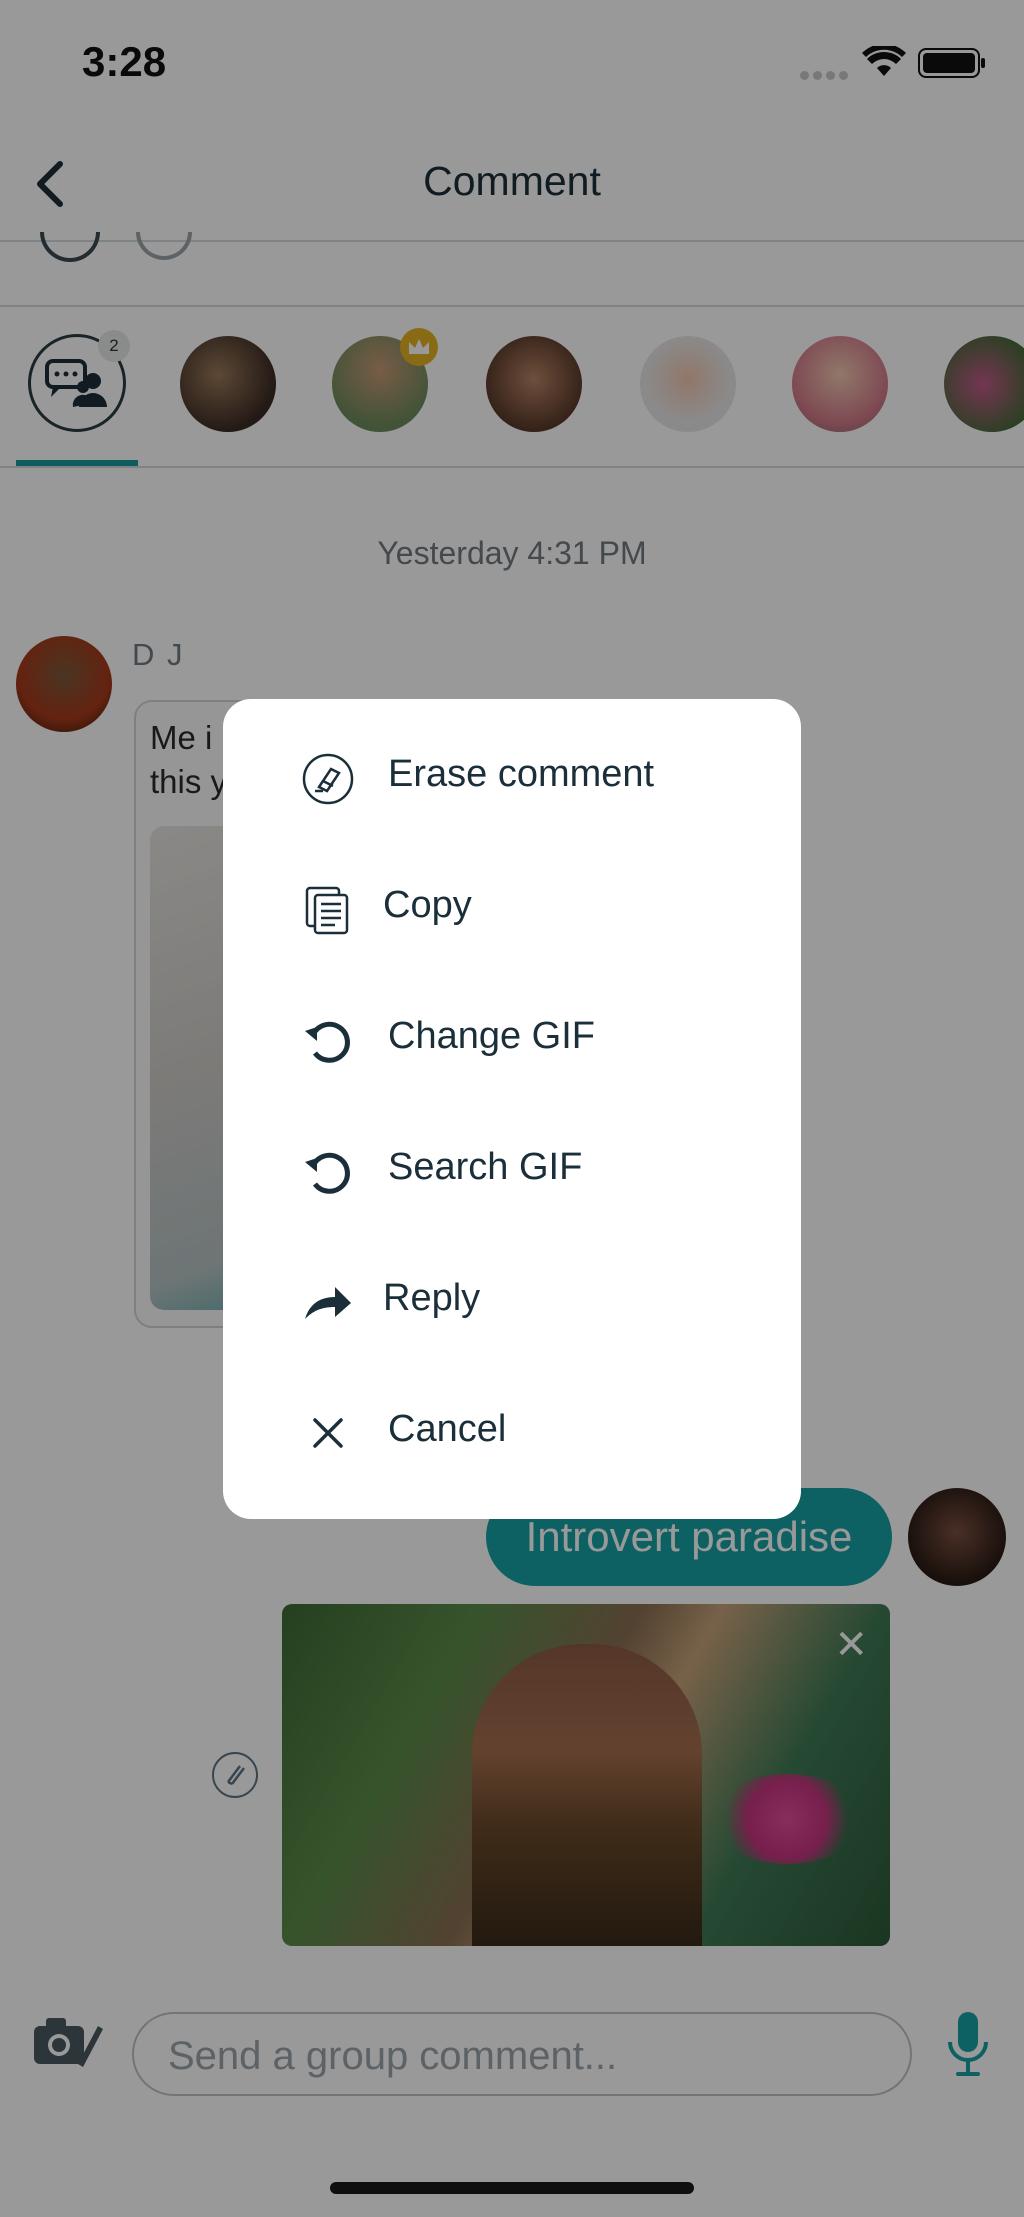 The image size is (1024, 2217). I want to click on menu-item-copy: Copy, so click(512, 911).